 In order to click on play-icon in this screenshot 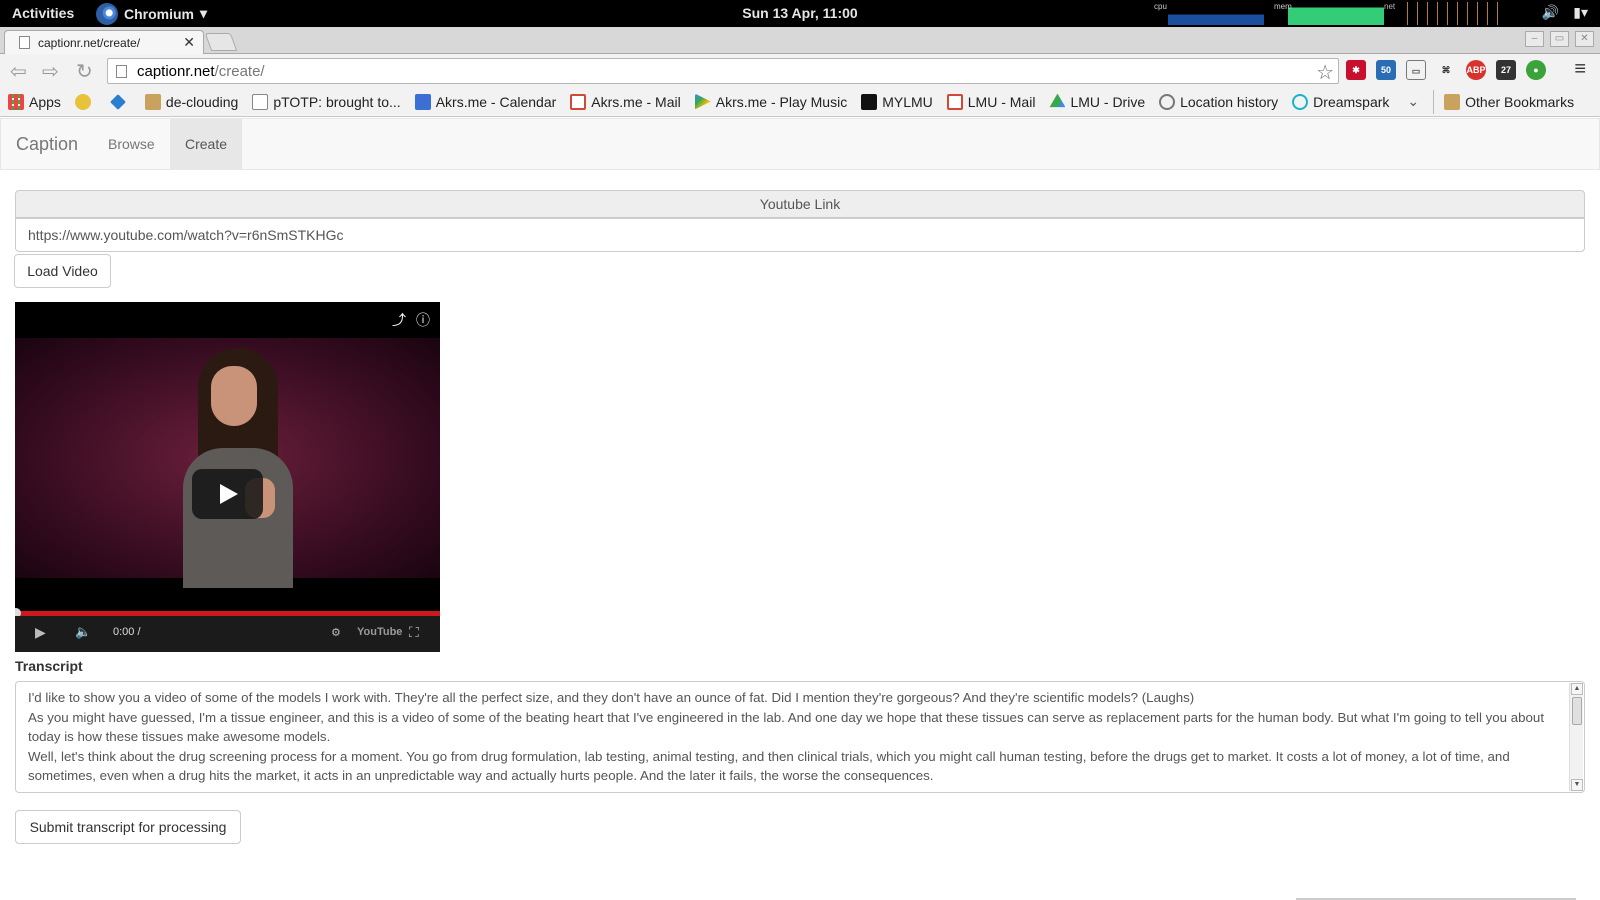, I will do `click(702, 101)`.